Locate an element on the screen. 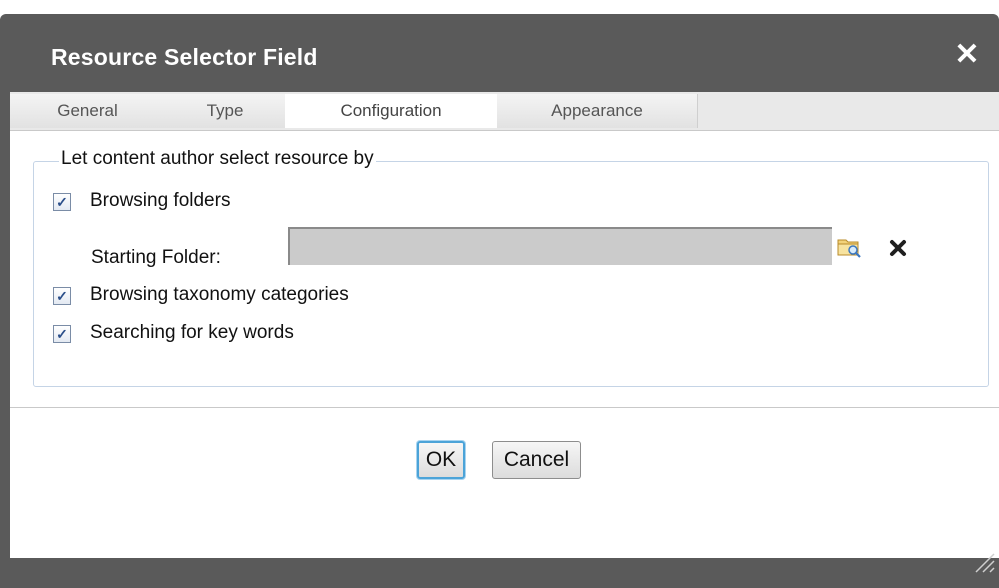  searching-keywords-label: Searching for key words is located at coordinates (192, 332).